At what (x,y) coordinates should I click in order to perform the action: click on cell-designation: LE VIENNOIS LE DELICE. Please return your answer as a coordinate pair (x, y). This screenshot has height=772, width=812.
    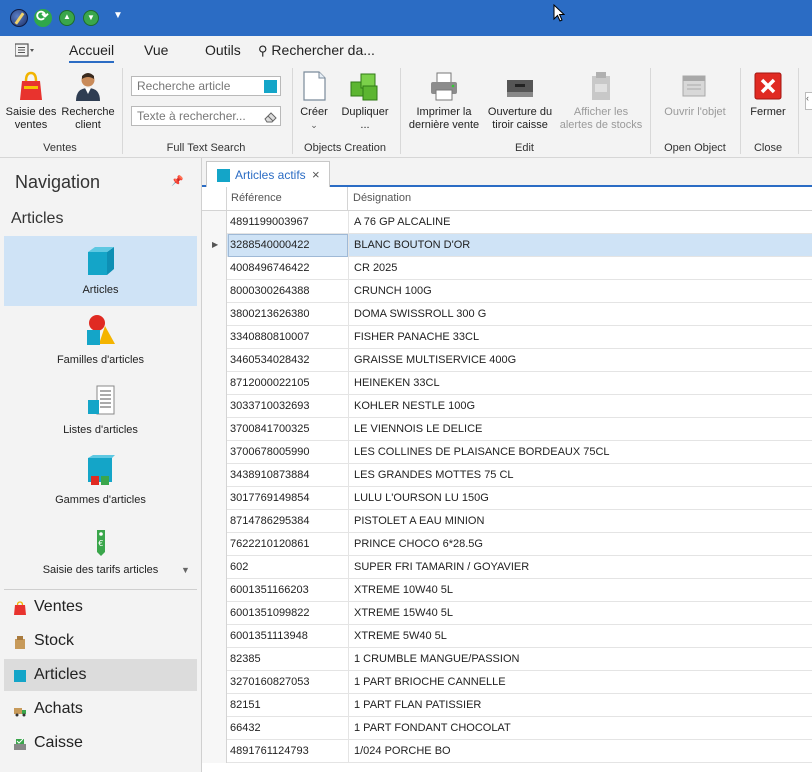
    Looking at the image, I should click on (418, 429).